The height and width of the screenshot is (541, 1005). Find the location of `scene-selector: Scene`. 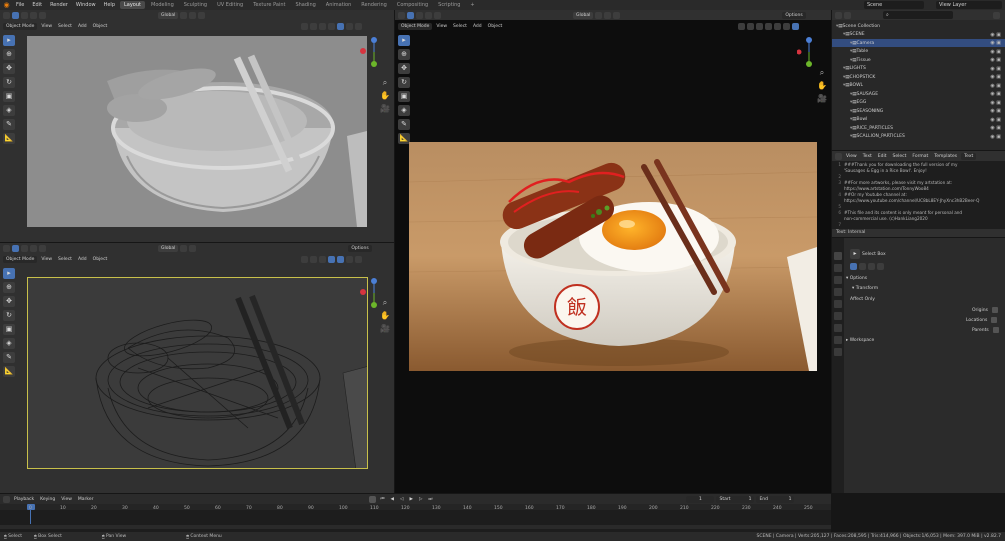

scene-selector: Scene is located at coordinates (894, 5).